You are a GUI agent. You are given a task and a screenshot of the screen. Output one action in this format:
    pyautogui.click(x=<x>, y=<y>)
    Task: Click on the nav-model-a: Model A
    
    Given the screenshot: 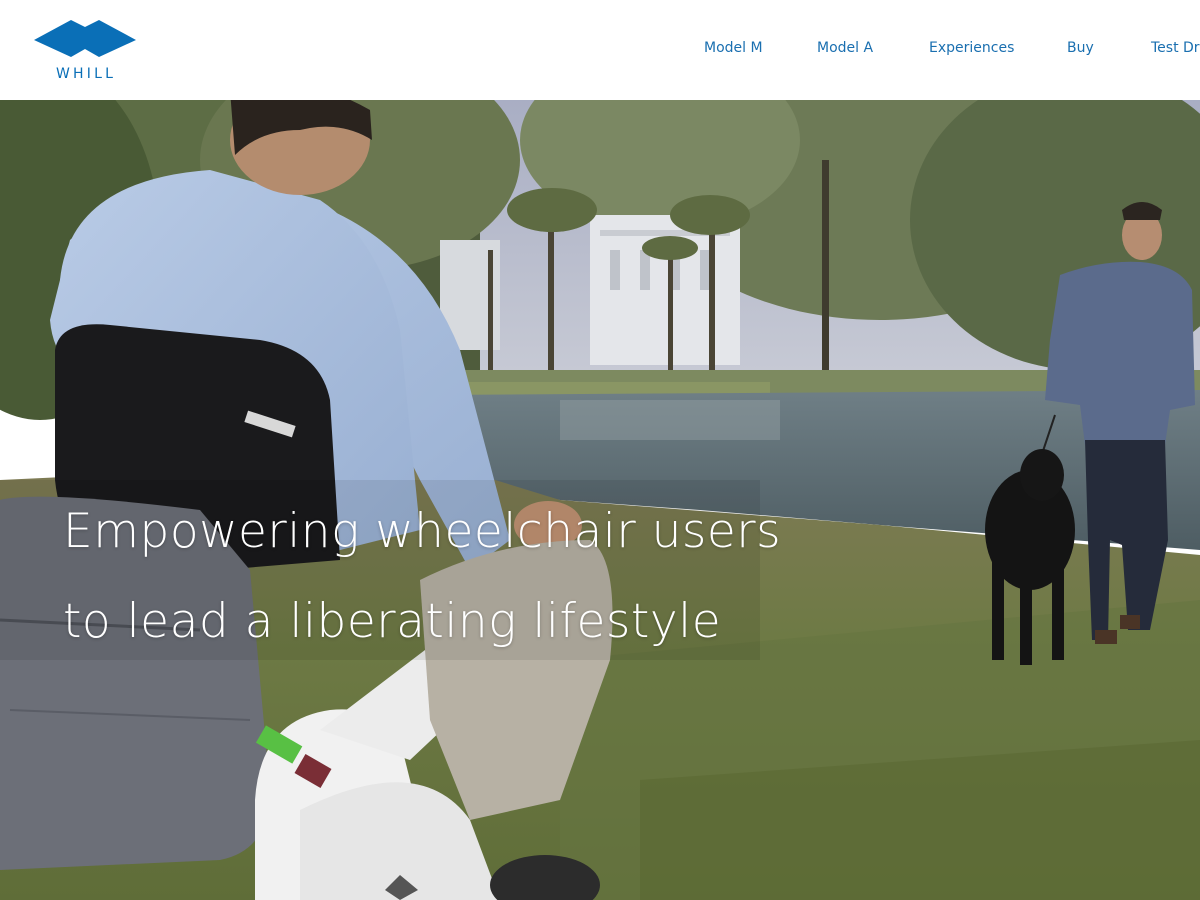 What is the action you would take?
    pyautogui.click(x=845, y=48)
    